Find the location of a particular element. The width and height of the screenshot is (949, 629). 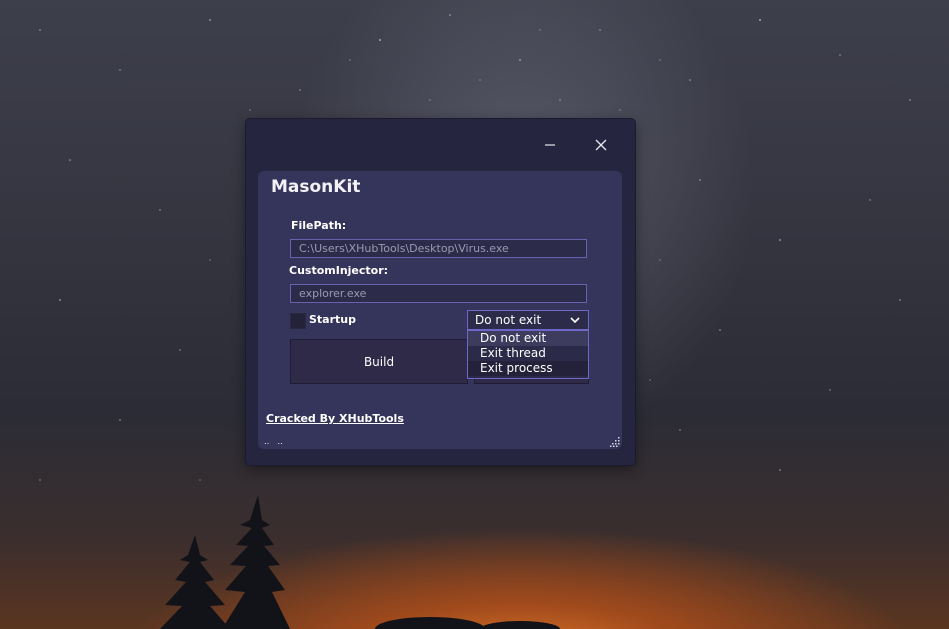

filepath-label: FilePath: is located at coordinates (319, 225).